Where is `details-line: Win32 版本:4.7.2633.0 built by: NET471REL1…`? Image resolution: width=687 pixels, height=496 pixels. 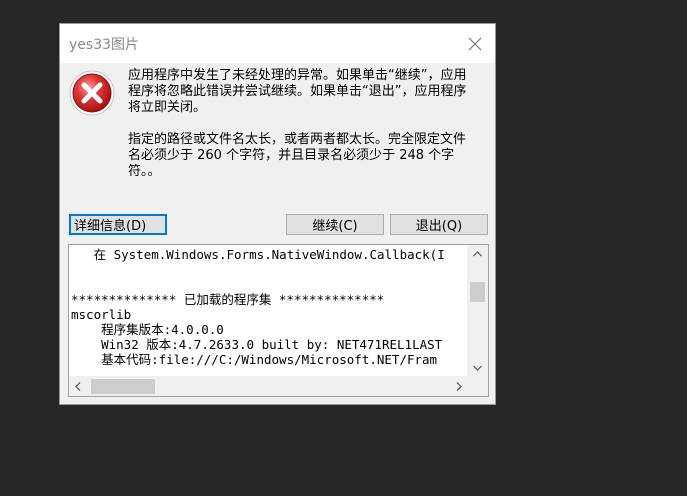
details-line: Win32 版本:4.7.2633.0 built by: NET471REL1… is located at coordinates (257, 344).